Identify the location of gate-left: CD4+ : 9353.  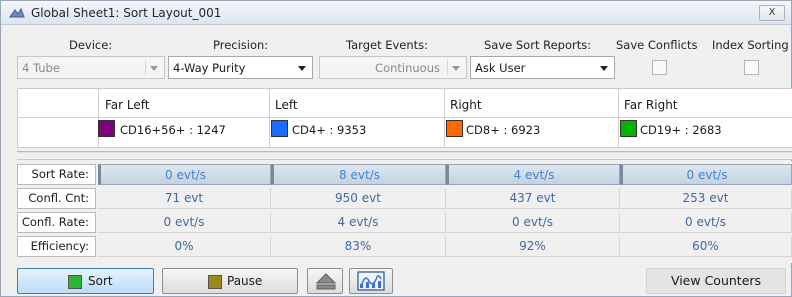
(329, 130).